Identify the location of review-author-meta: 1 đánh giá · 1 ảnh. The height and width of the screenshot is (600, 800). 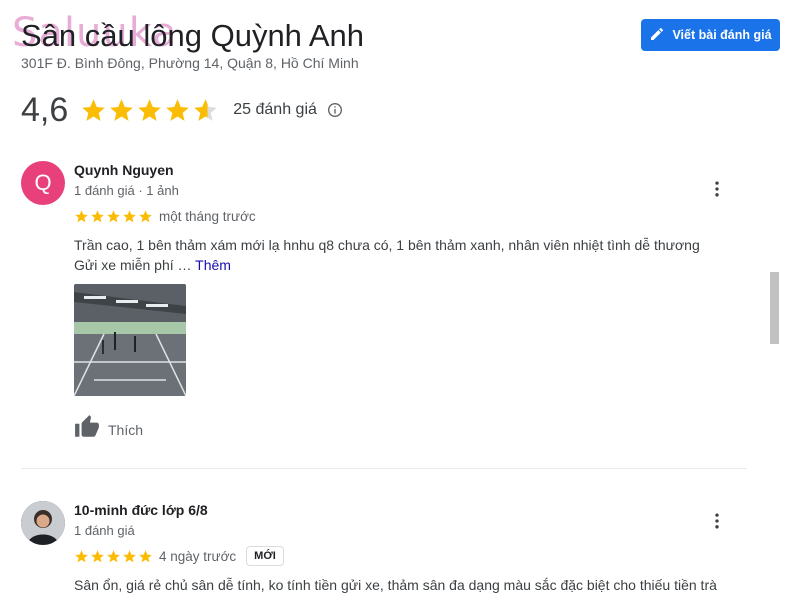
(126, 190).